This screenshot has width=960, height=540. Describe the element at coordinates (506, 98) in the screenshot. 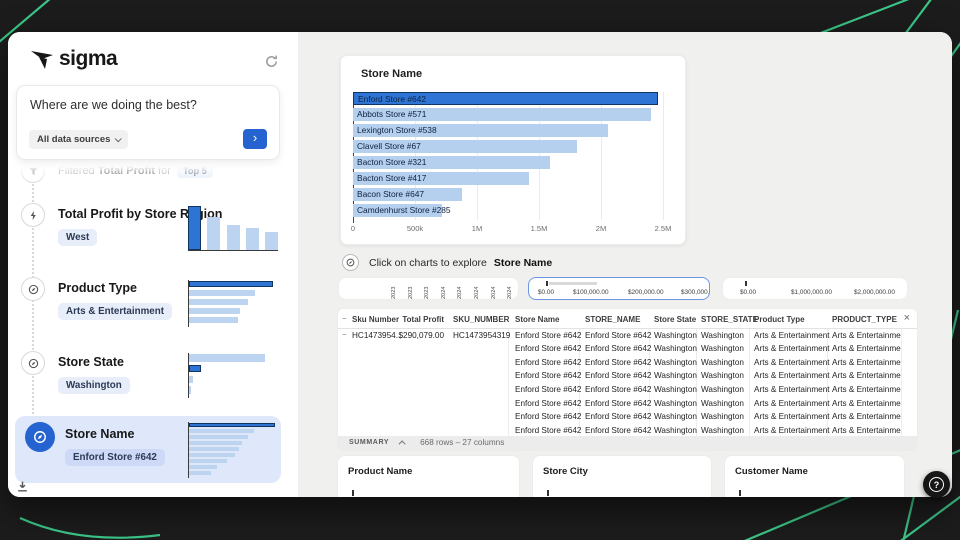

I see `chart-bar: Enford Store #642` at that location.